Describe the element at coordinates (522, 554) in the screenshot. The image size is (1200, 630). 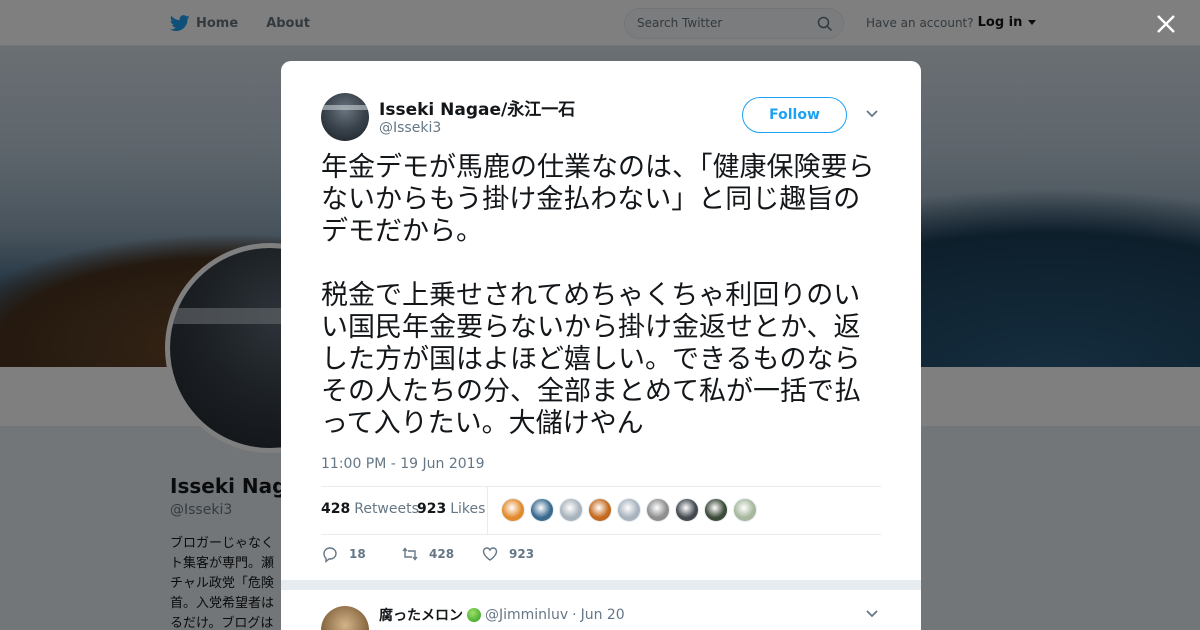
I see `like-count: 923` at that location.